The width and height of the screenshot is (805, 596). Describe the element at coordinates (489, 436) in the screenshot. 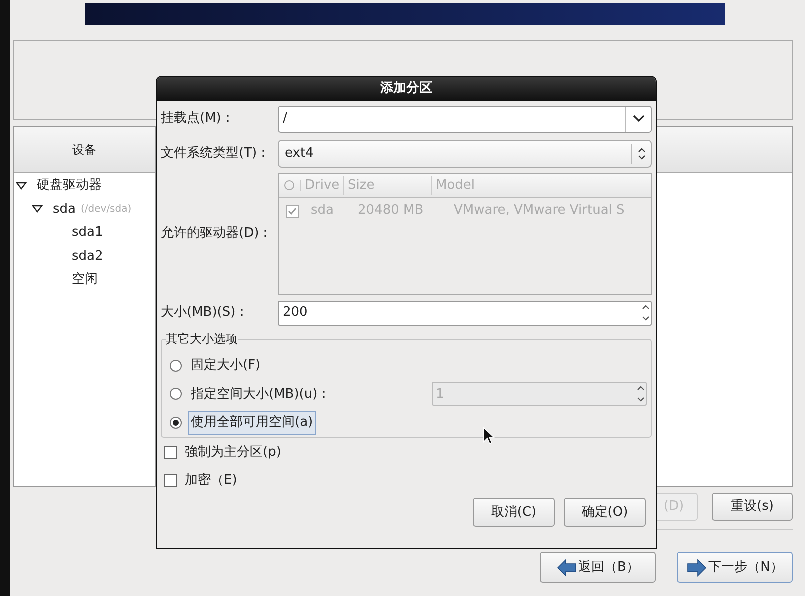

I see `mouse-pointer-icon` at that location.